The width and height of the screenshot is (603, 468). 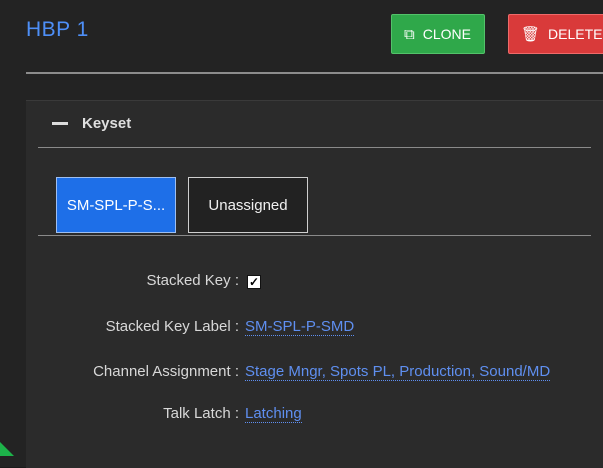 What do you see at coordinates (575, 34) in the screenshot?
I see `delete-button-label: DELETE` at bounding box center [575, 34].